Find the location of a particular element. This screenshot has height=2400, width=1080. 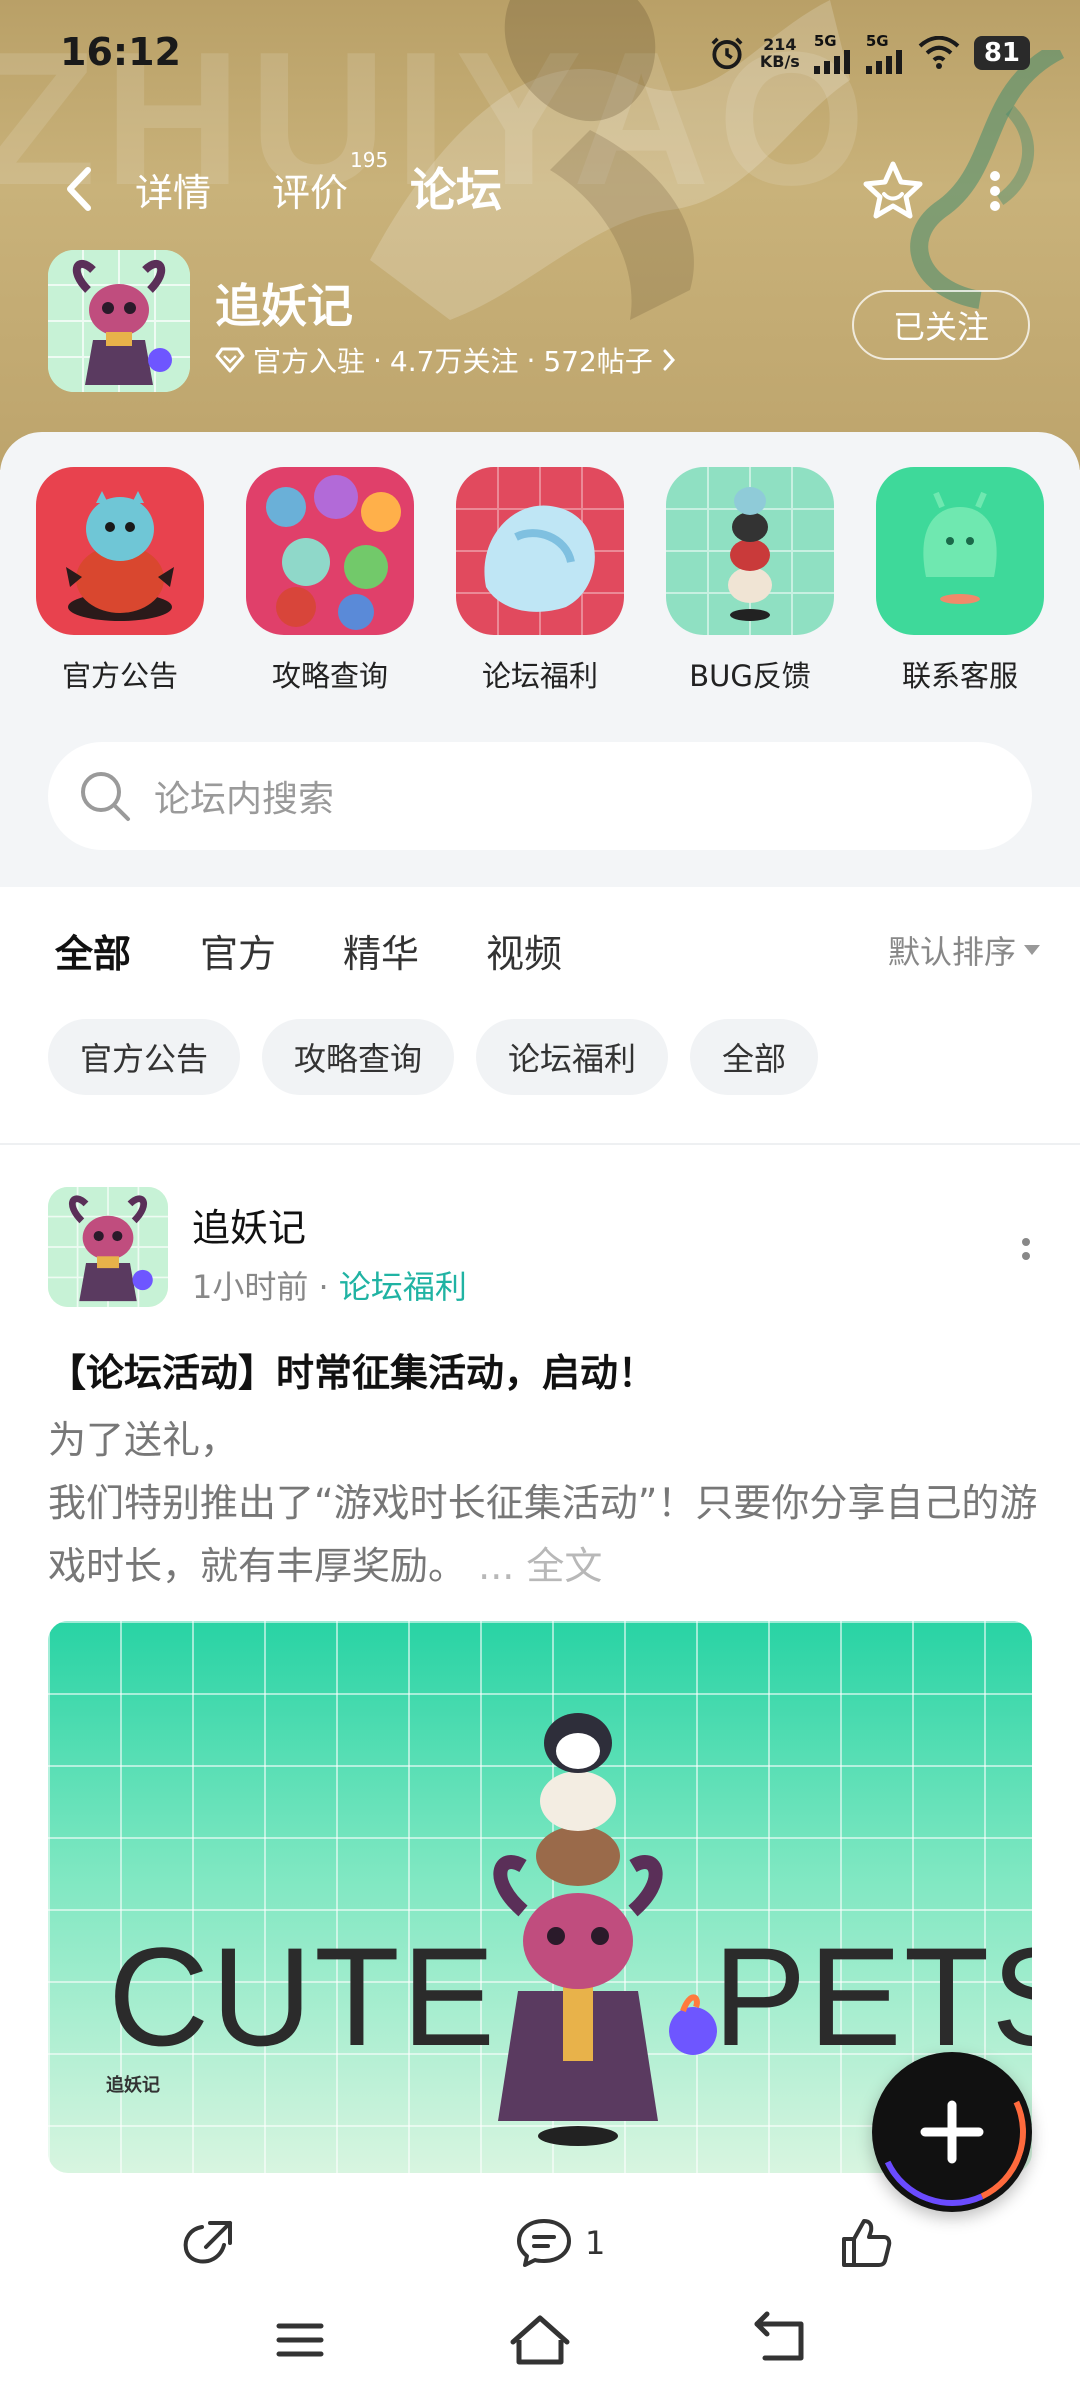

system-navigation-bar is located at coordinates (540, 2345).